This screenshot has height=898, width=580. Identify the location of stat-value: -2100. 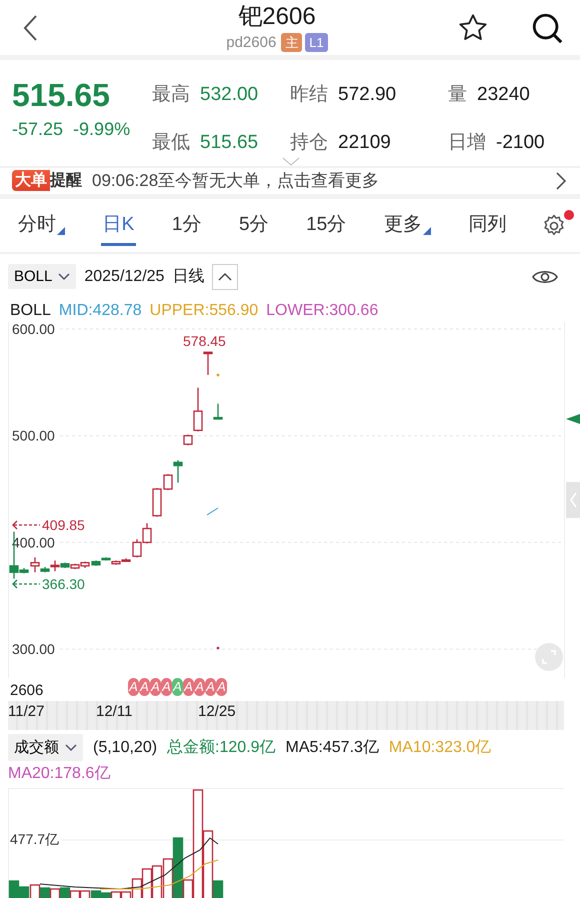
(520, 142).